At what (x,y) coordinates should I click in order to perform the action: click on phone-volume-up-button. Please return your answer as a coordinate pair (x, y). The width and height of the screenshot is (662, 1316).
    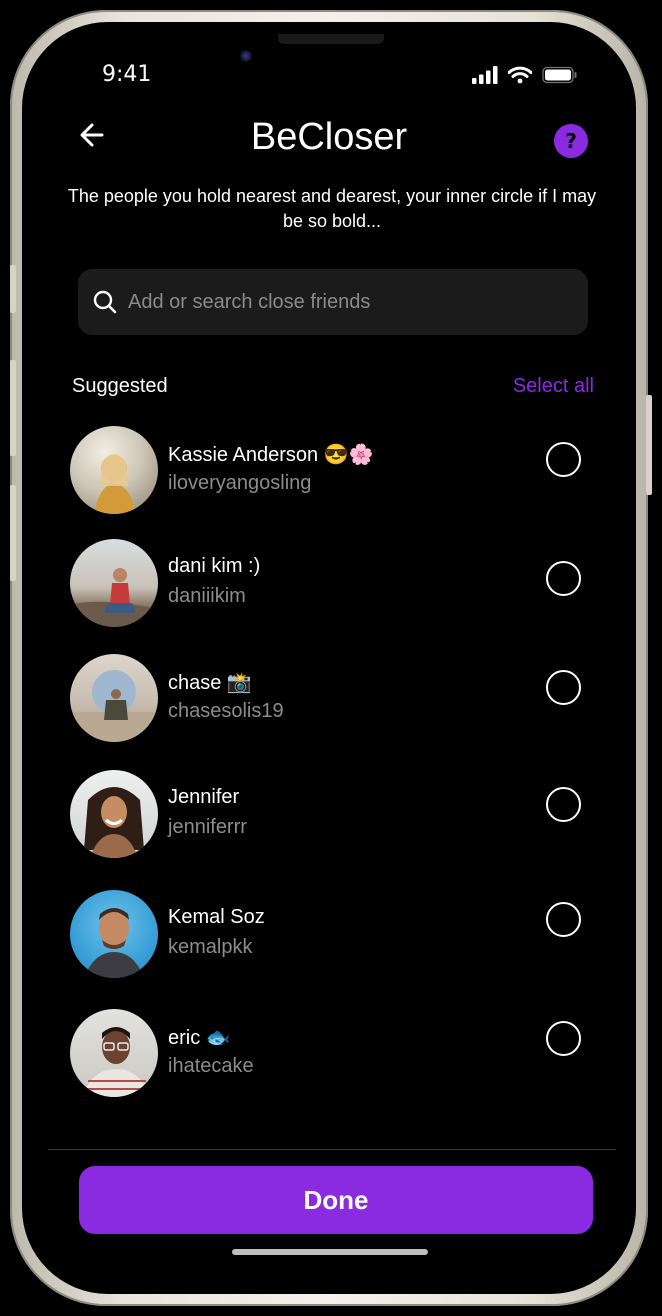
    Looking at the image, I should click on (13, 408).